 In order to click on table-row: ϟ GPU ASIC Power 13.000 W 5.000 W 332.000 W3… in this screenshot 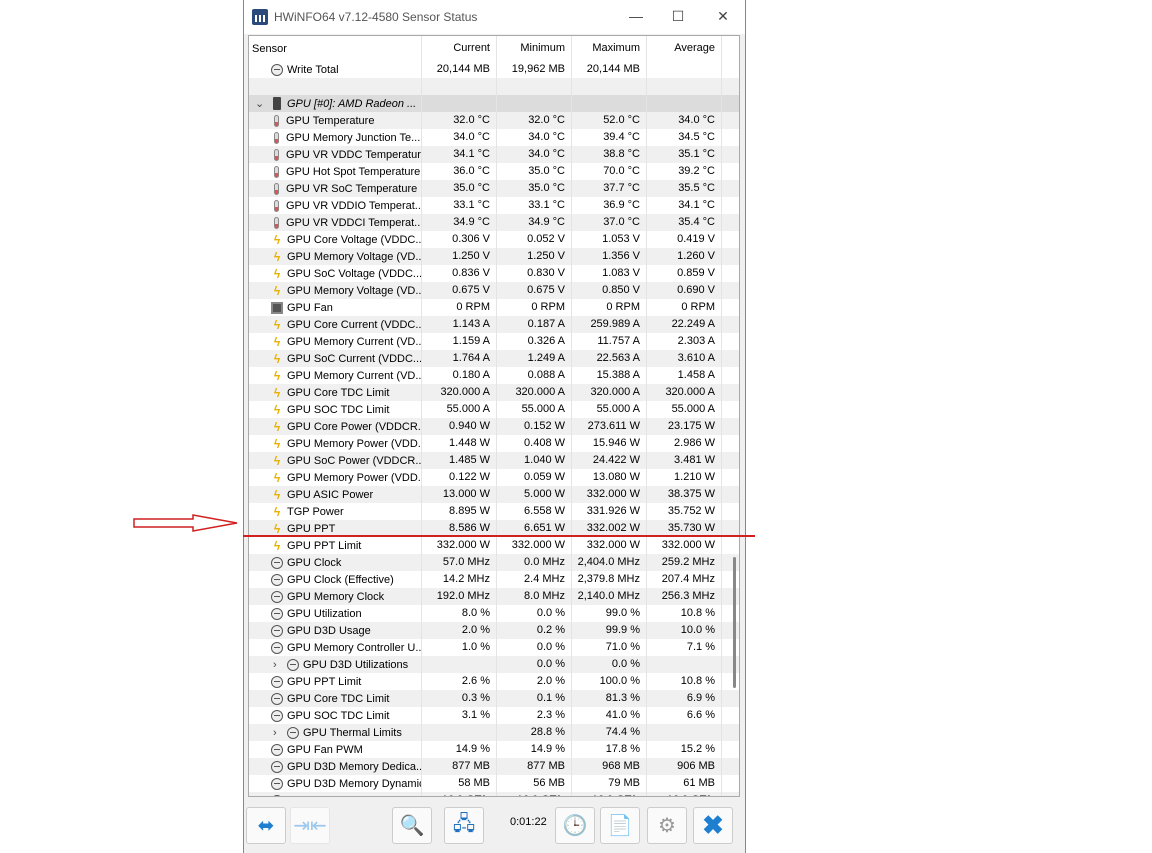, I will do `click(494, 494)`.